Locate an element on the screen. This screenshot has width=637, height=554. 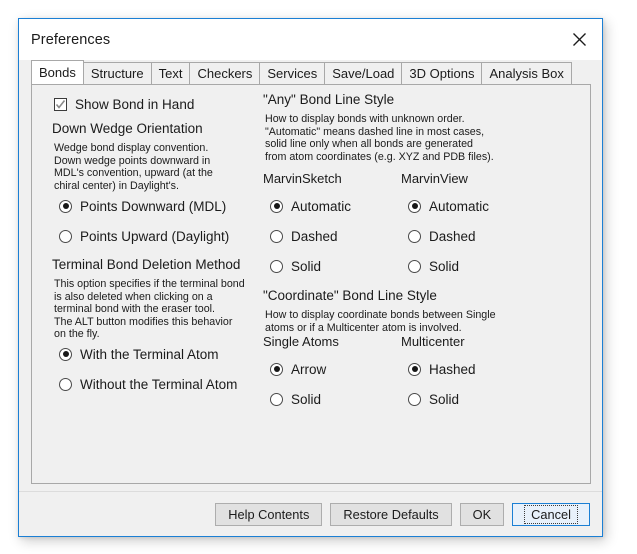
tab-services: Services is located at coordinates (292, 73).